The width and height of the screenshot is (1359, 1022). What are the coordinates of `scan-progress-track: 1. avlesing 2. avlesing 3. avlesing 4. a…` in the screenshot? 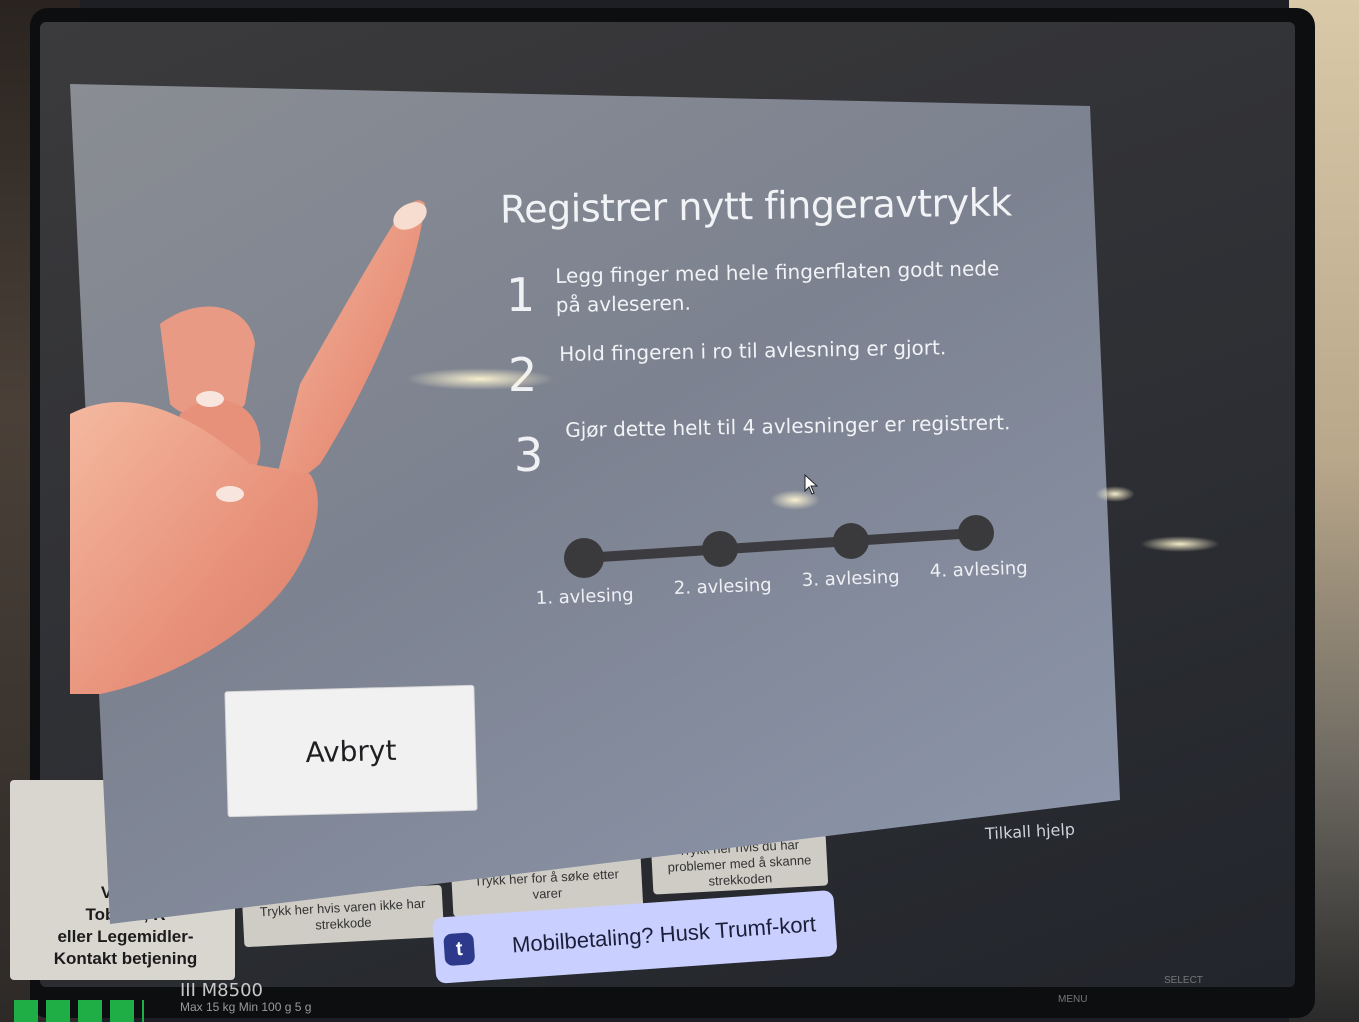 It's located at (781, 562).